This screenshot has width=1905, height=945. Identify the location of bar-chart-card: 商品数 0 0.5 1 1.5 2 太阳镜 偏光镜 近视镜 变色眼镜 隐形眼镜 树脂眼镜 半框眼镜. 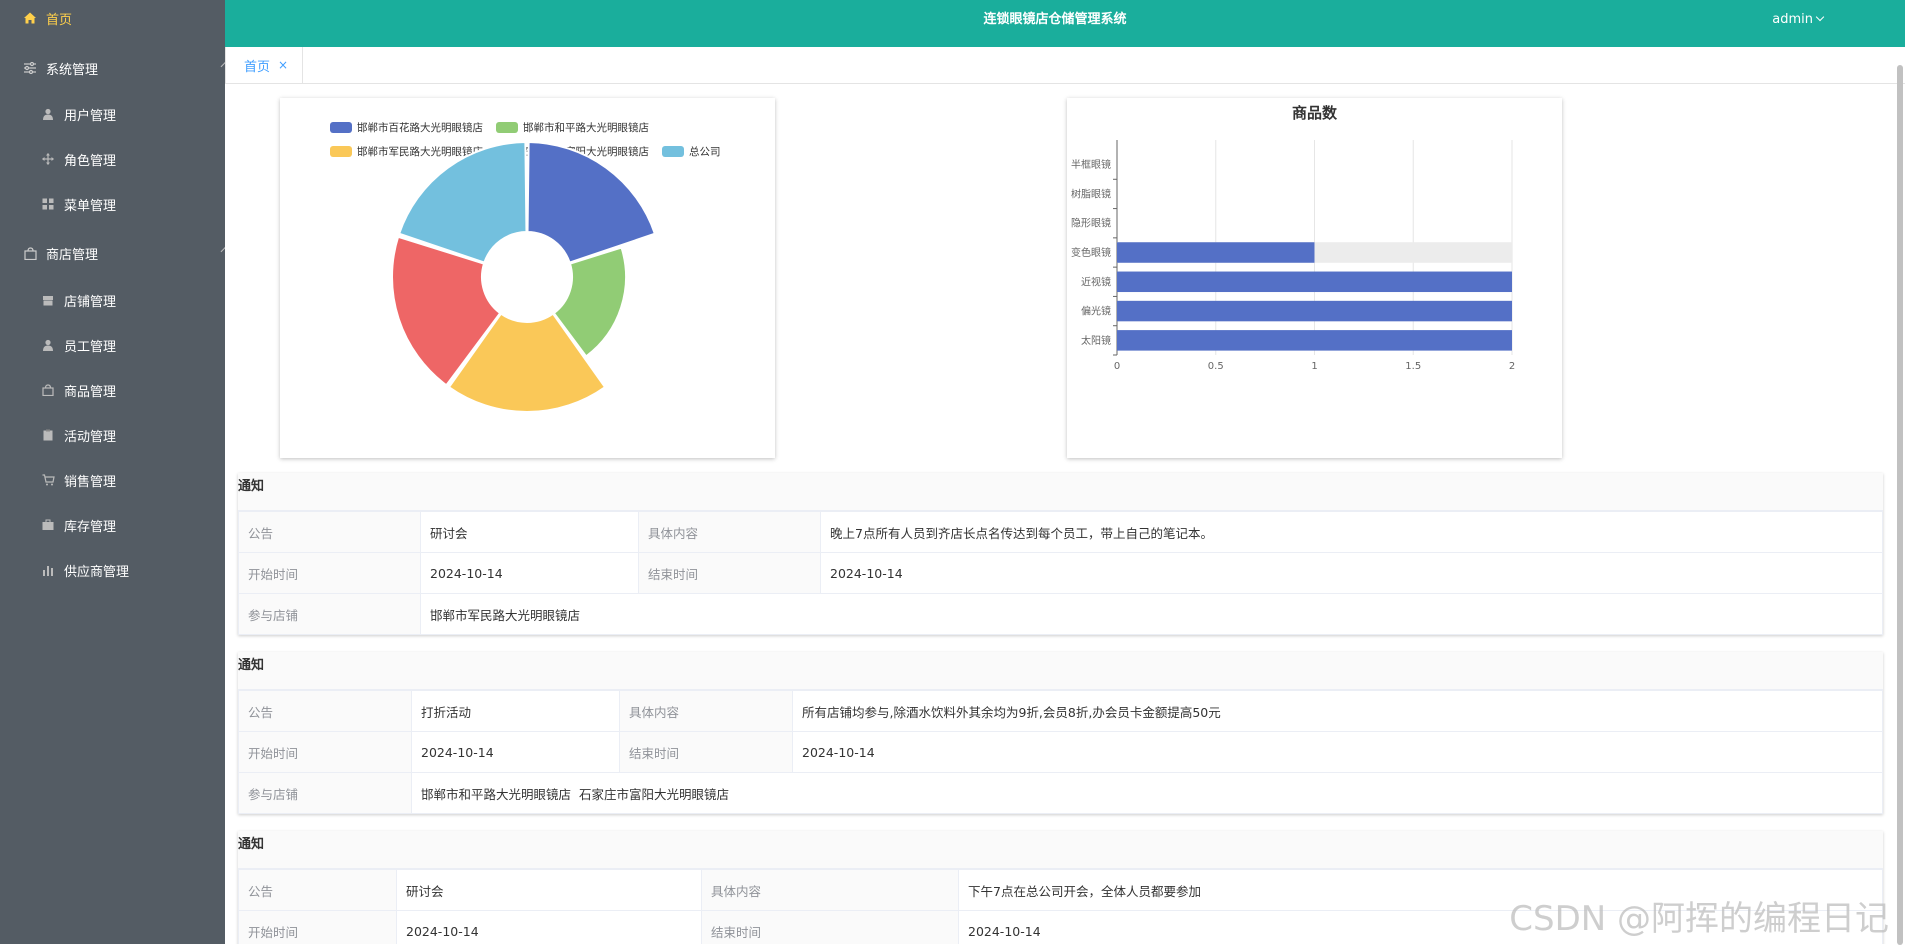
(1314, 278).